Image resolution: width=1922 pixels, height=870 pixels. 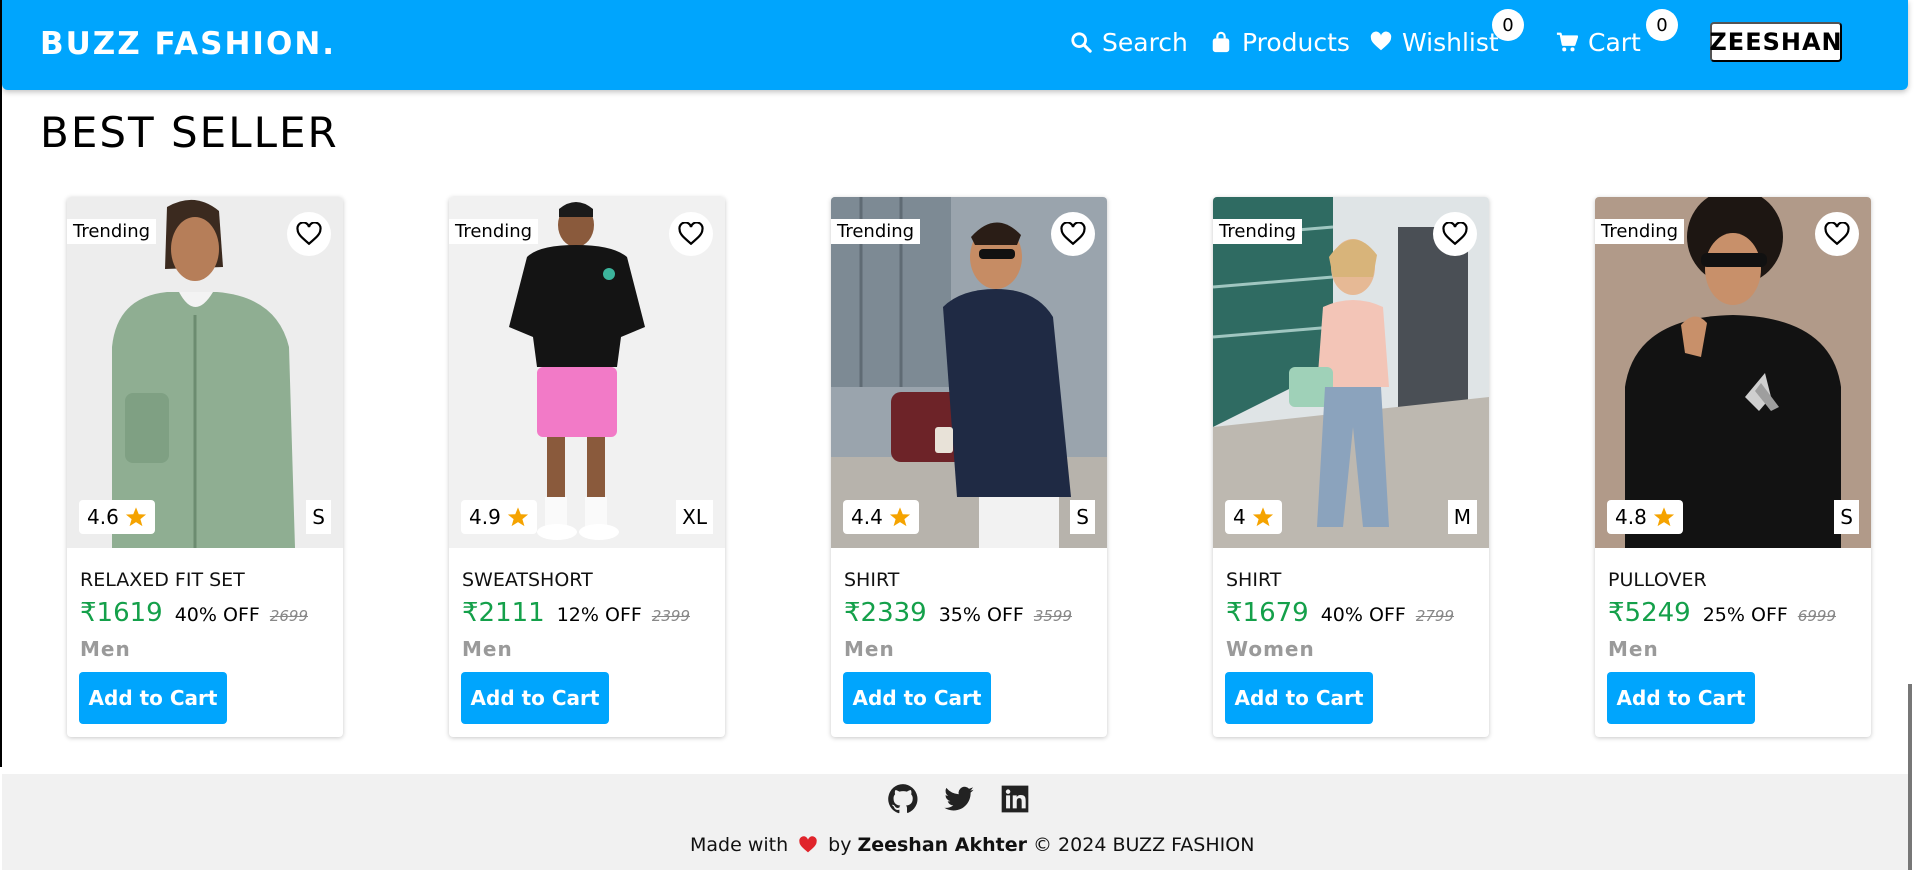 I want to click on discount-label: 12% OFF, so click(x=599, y=615).